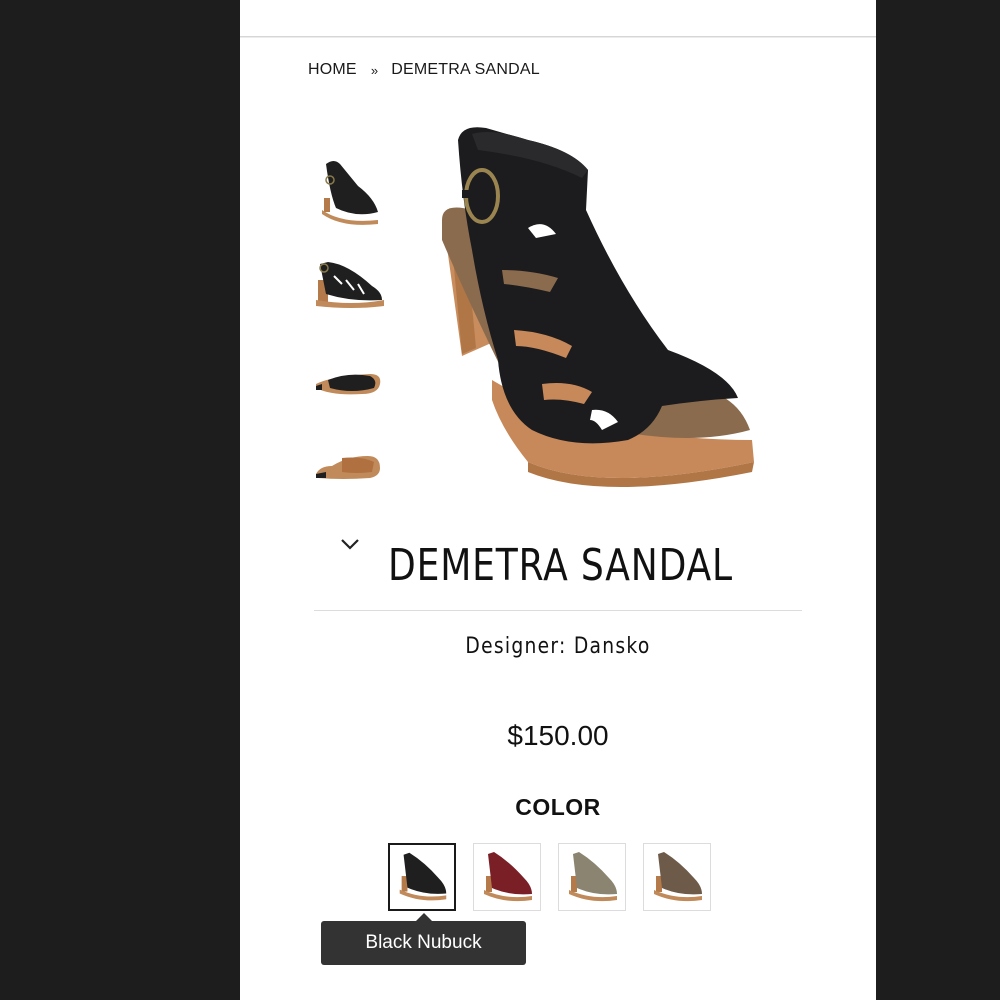  What do you see at coordinates (598, 307) in the screenshot?
I see `sandal-main-icon` at bounding box center [598, 307].